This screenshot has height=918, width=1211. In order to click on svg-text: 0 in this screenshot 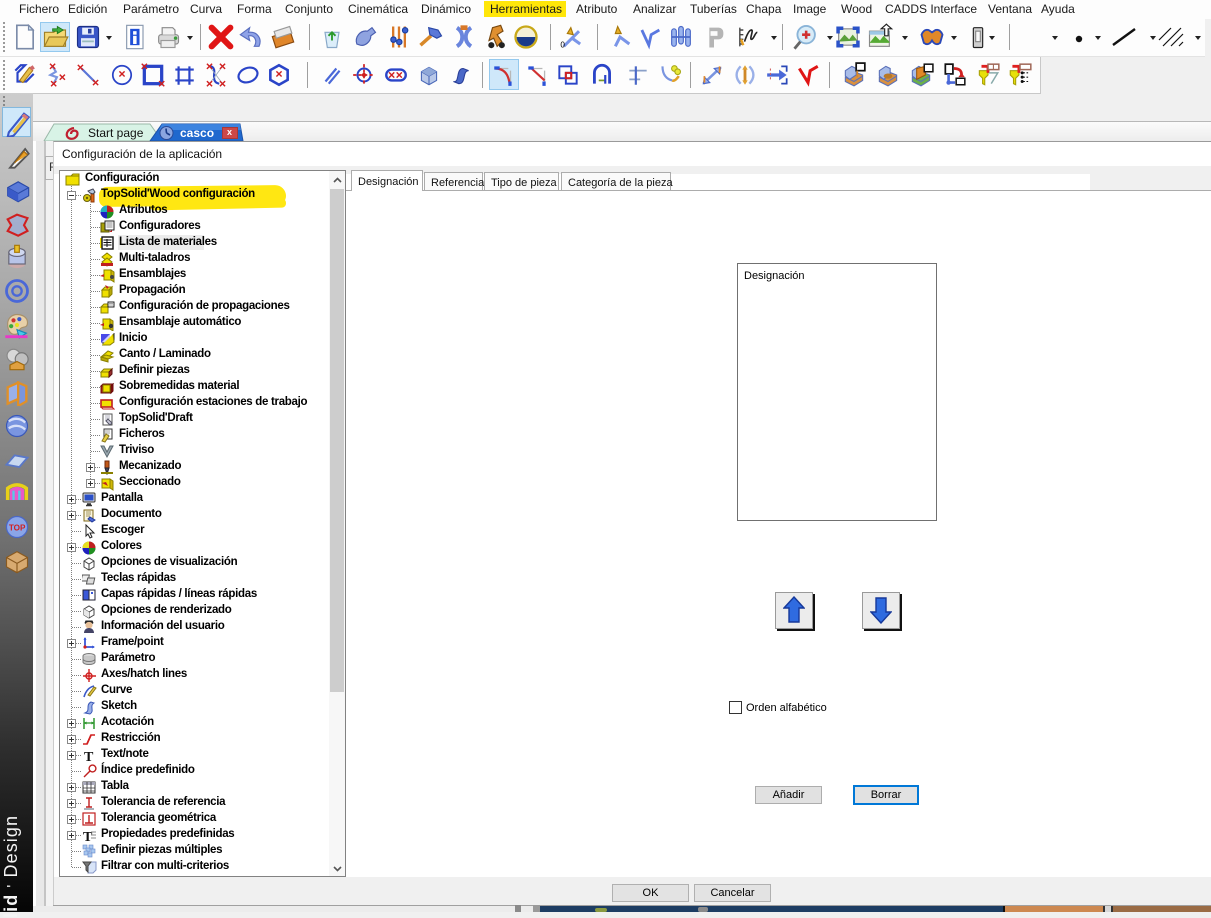, I will do `click(562, 45)`.